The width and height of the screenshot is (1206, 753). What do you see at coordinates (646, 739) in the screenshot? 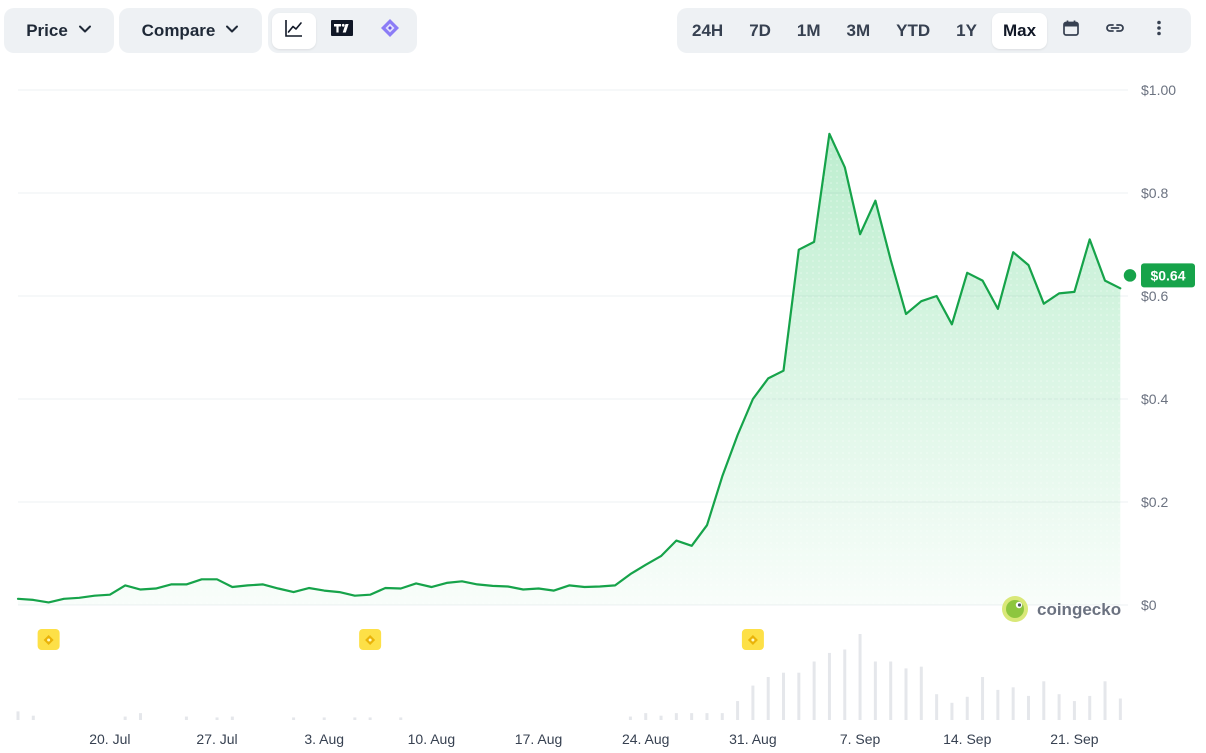
I see `x-tick-label: 24. Aug` at bounding box center [646, 739].